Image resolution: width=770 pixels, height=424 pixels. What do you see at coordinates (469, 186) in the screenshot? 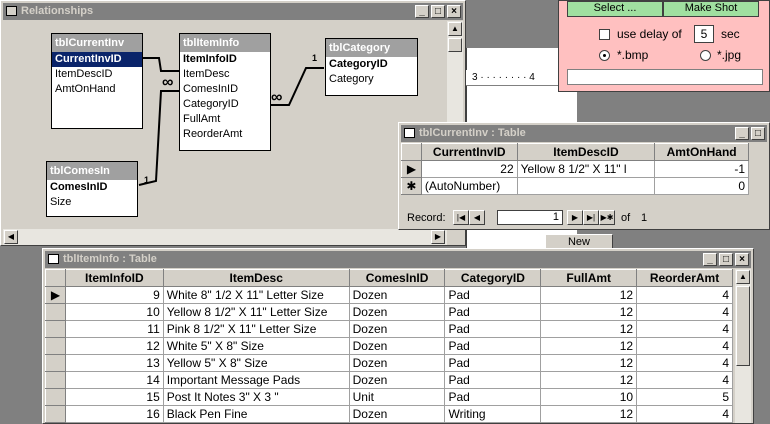
I see `cell: (AutoNumber)` at bounding box center [469, 186].